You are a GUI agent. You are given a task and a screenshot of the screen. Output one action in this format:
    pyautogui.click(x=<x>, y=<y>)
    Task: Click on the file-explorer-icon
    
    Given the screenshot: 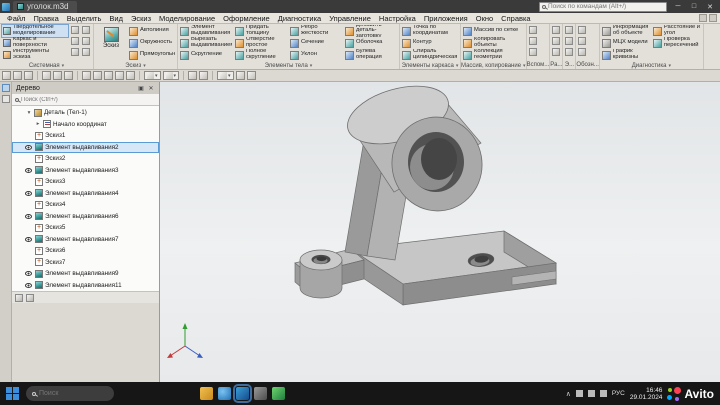 What is the action you would take?
    pyautogui.click(x=206, y=393)
    